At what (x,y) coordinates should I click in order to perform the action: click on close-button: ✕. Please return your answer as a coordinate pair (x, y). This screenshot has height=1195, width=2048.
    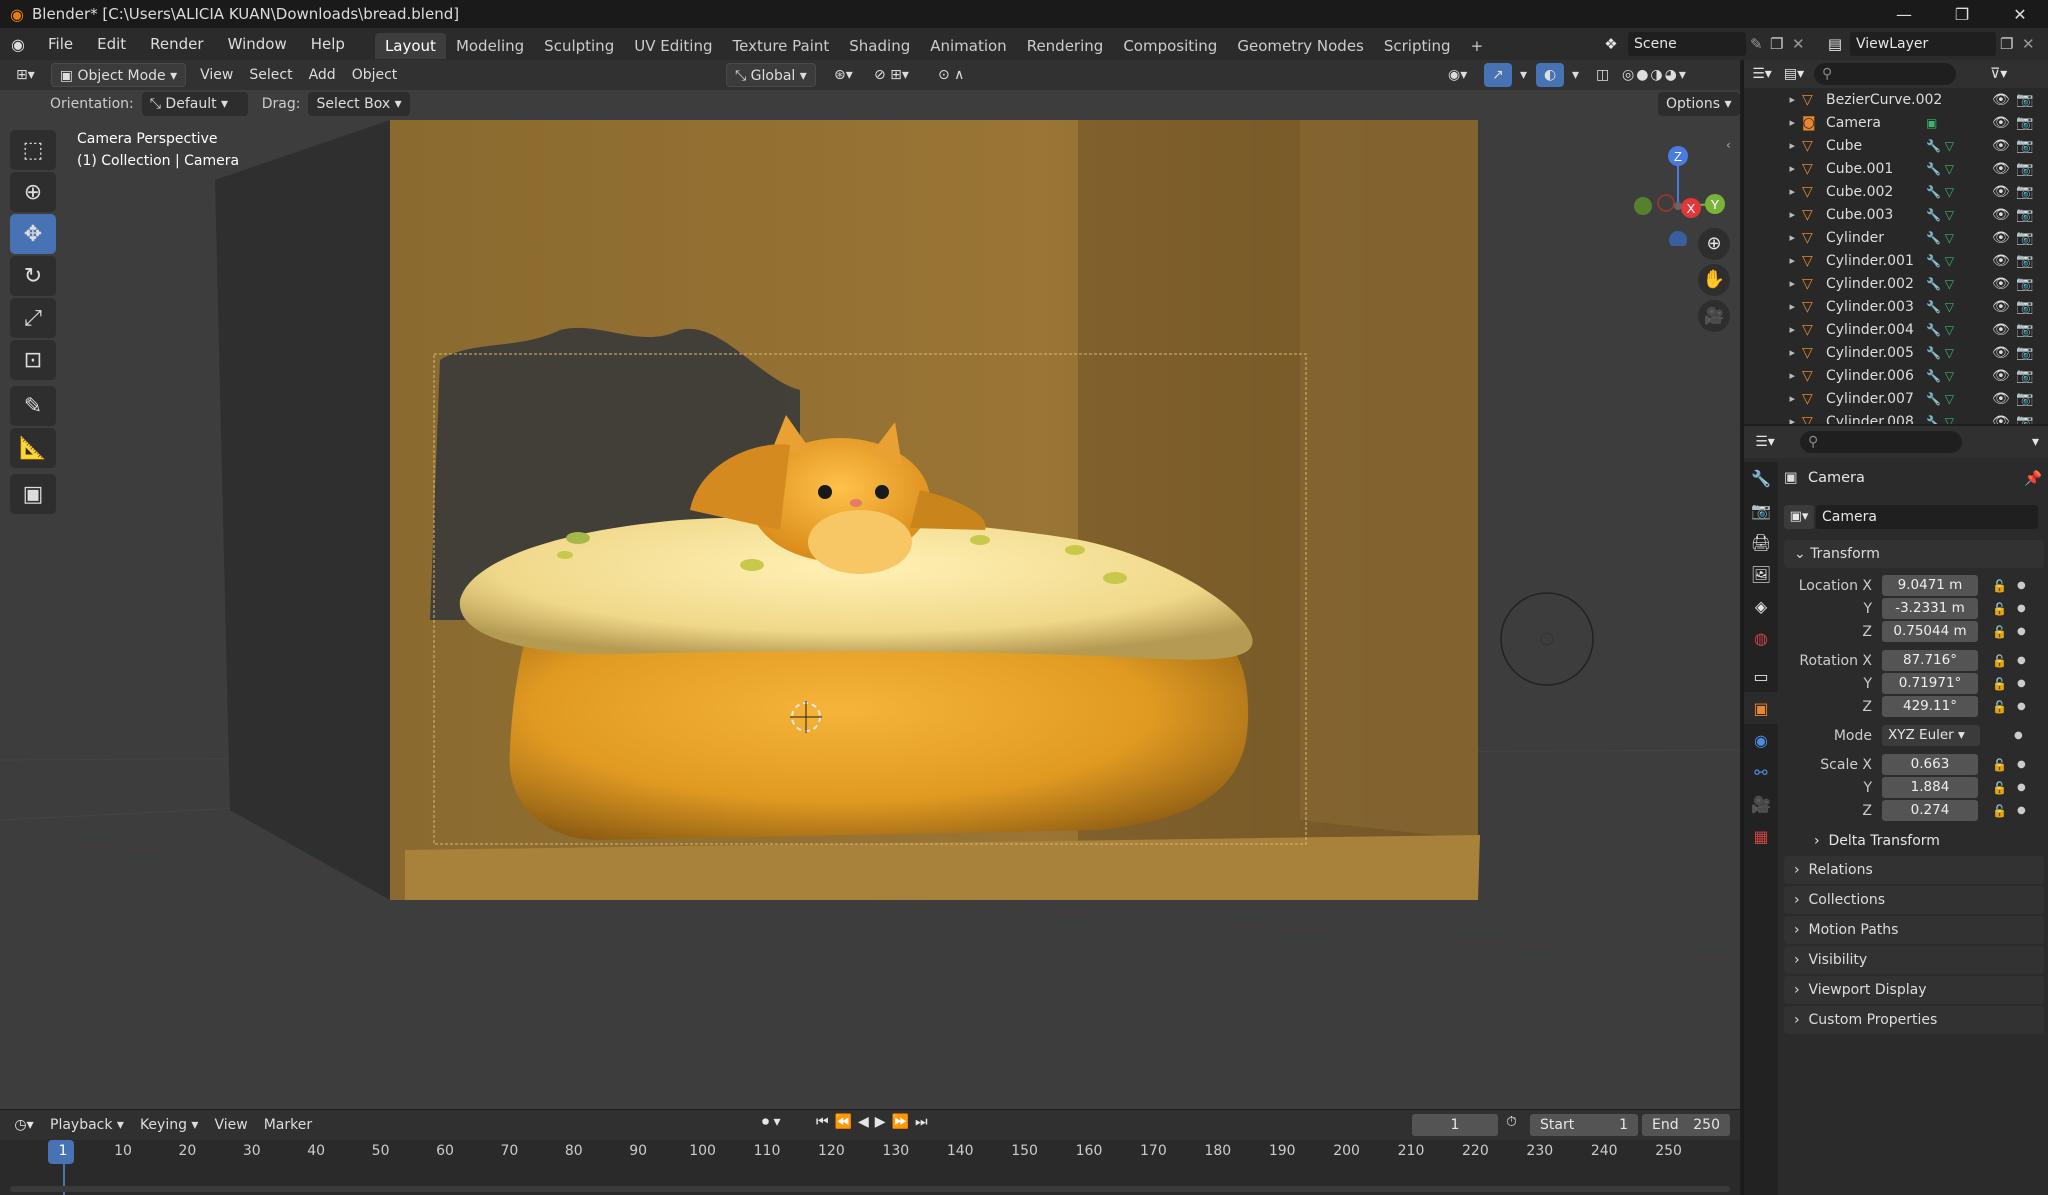
    Looking at the image, I should click on (2020, 14).